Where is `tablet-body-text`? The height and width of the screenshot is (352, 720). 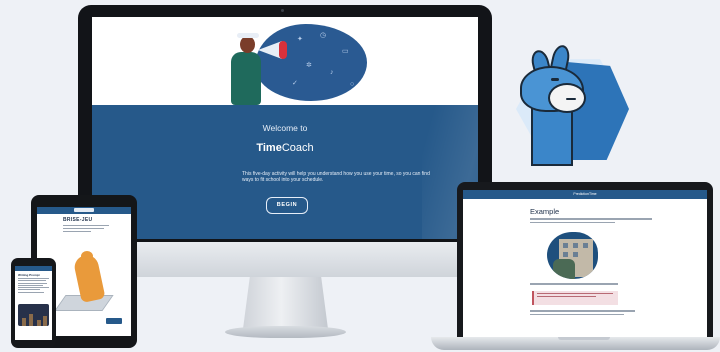 tablet-body-text is located at coordinates (86, 229).